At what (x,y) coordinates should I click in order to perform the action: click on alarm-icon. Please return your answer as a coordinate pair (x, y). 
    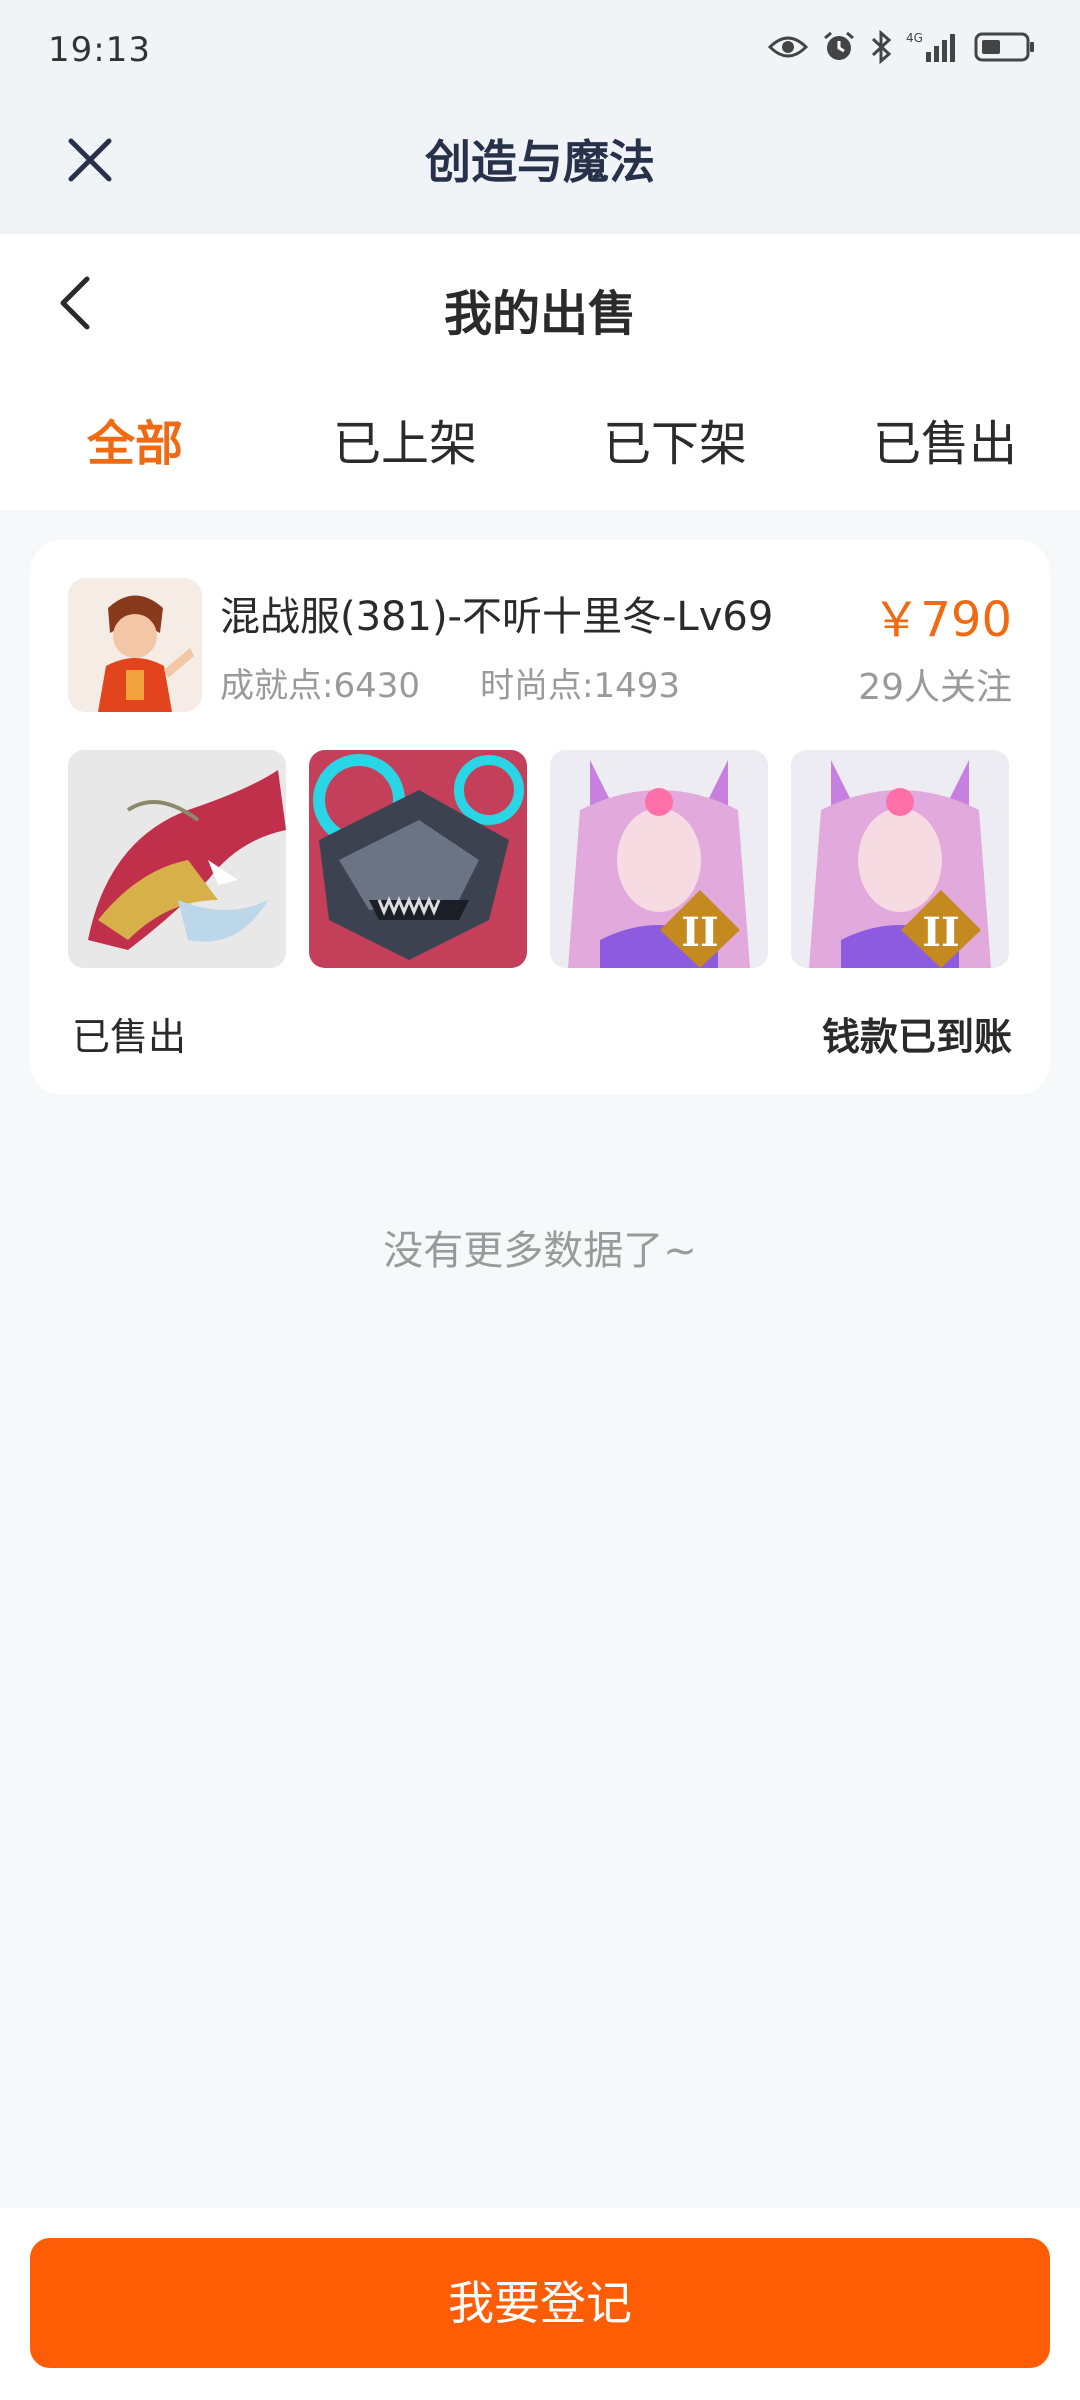
    Looking at the image, I should click on (839, 47).